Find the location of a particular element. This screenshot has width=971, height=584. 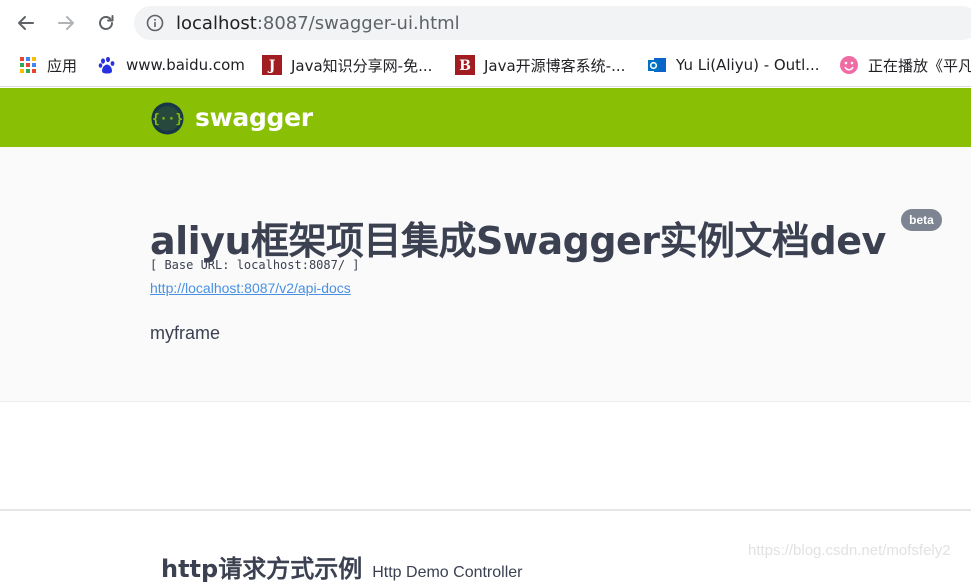

browser-toolbar: localhost:8087/swagger-ui.html is located at coordinates (485, 23).